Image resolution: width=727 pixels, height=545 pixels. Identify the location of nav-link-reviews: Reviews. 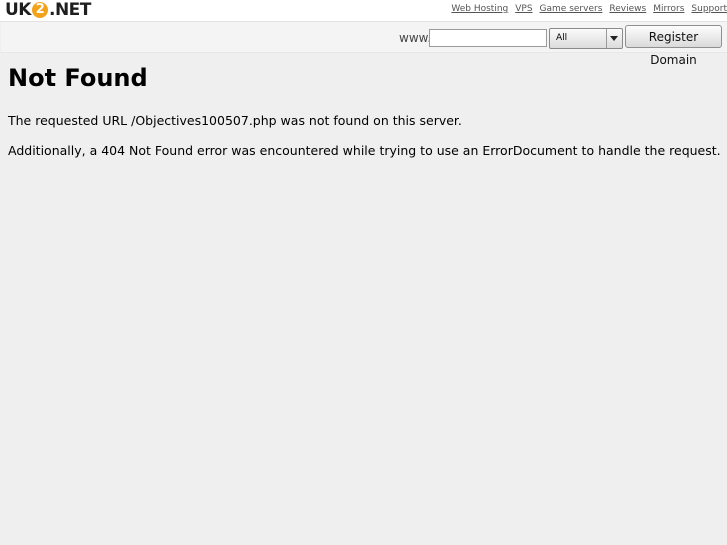
(627, 9).